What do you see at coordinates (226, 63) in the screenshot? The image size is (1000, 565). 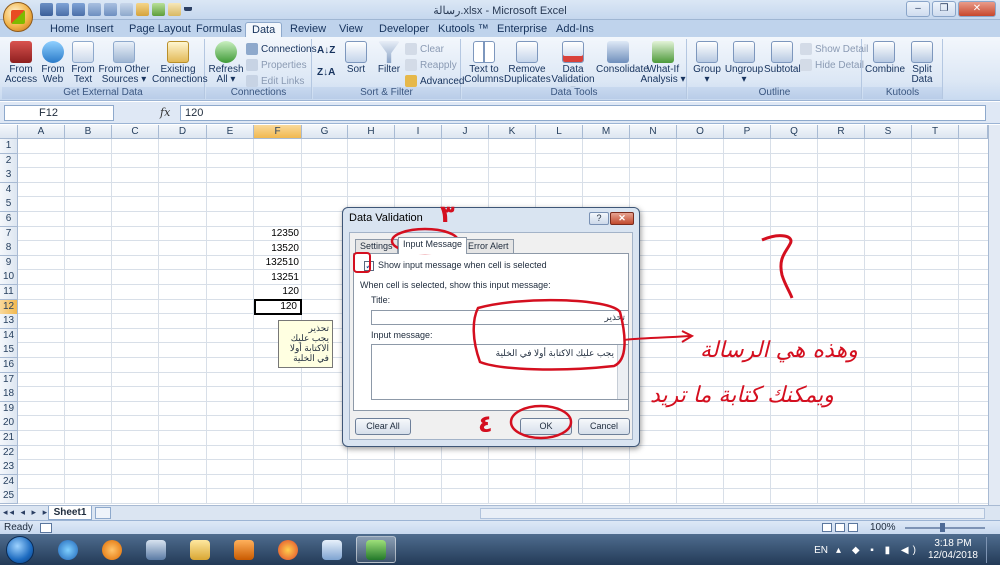 I see `refresh-all-button: Refresh All ▾` at bounding box center [226, 63].